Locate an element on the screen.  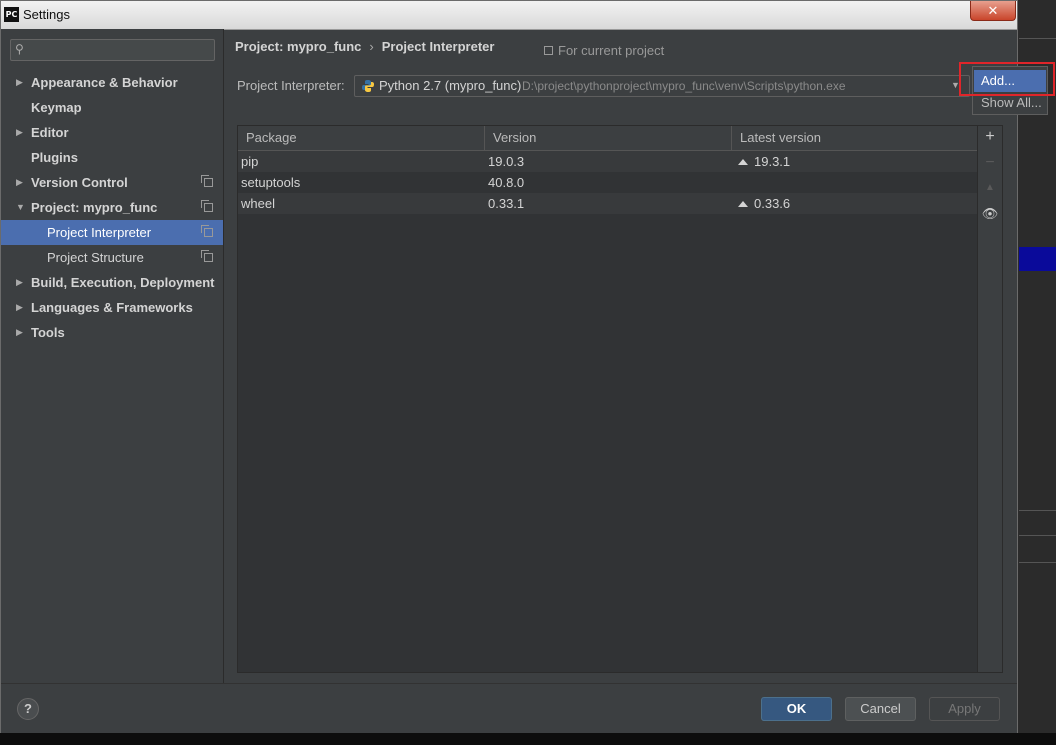
sidebar-item-label: Appearance & Behavior is located at coordinates (104, 82).